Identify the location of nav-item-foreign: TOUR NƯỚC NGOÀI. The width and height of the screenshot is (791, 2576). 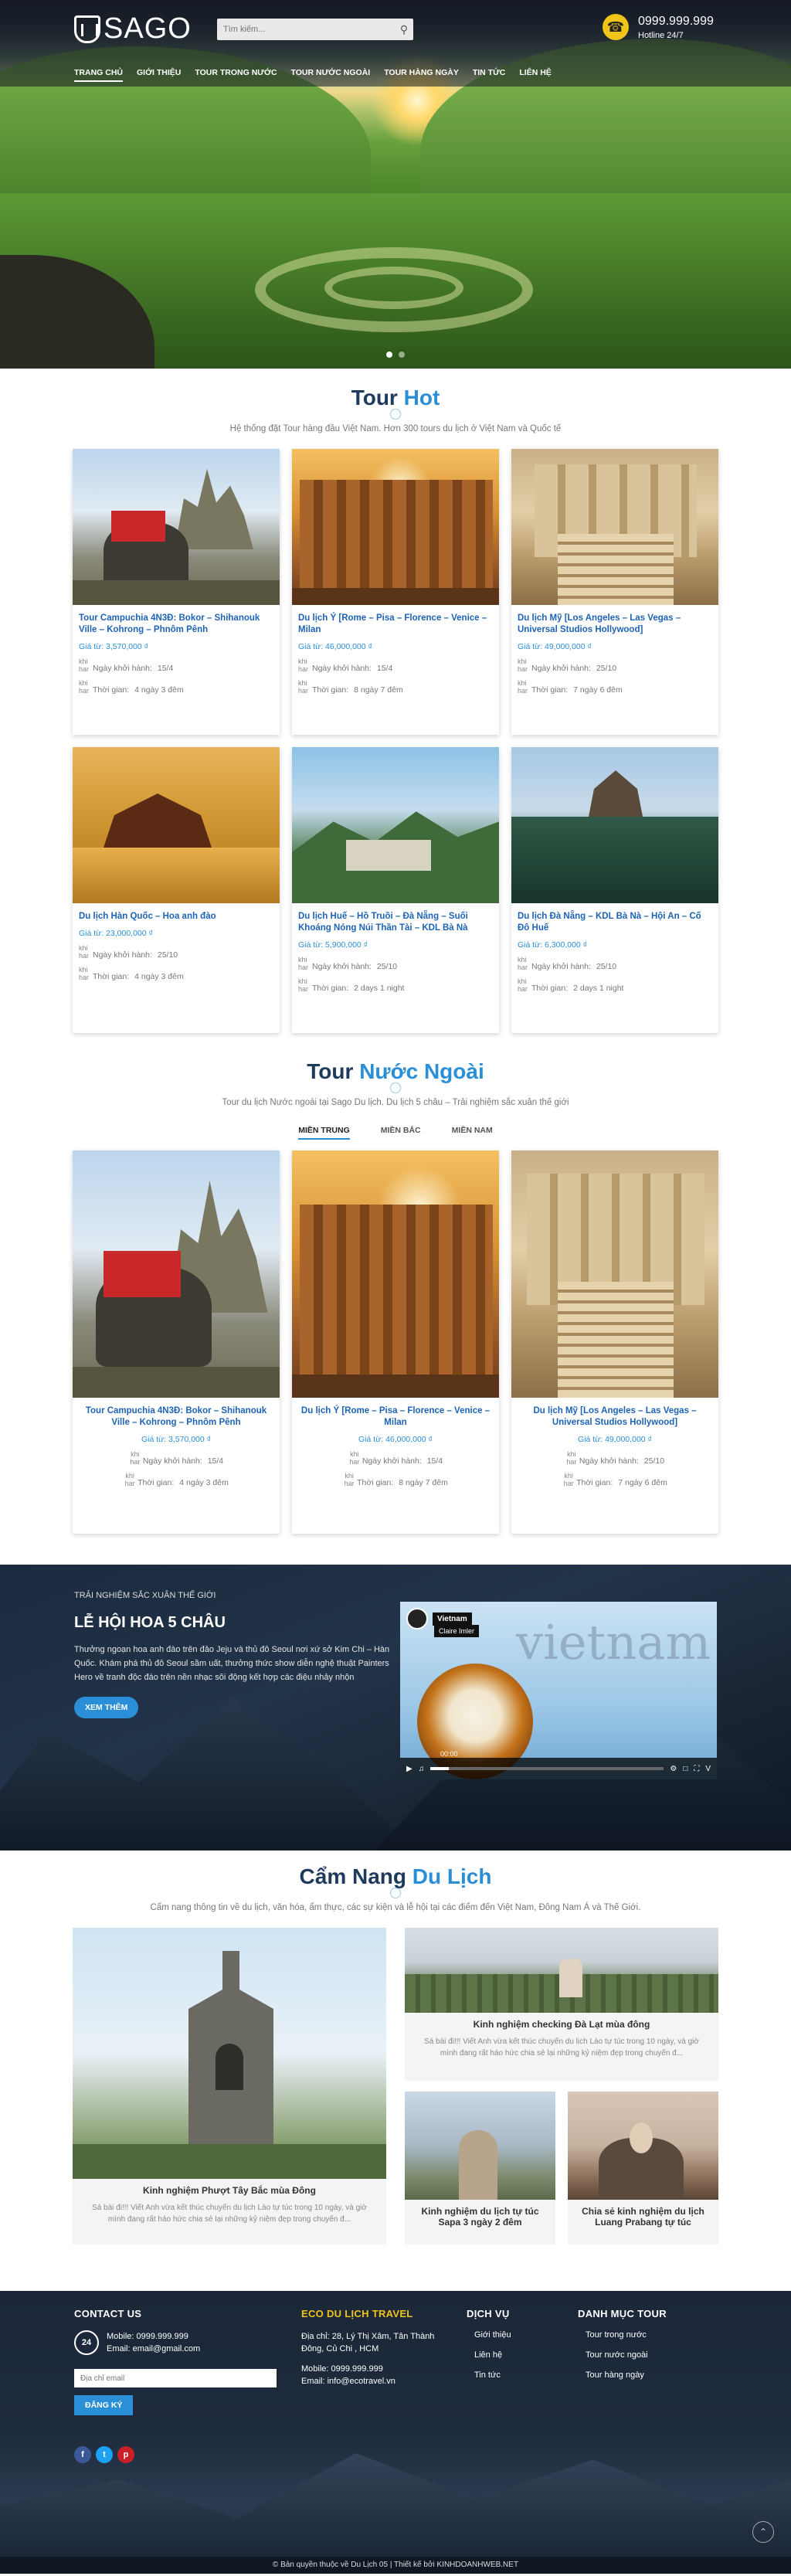
(331, 75).